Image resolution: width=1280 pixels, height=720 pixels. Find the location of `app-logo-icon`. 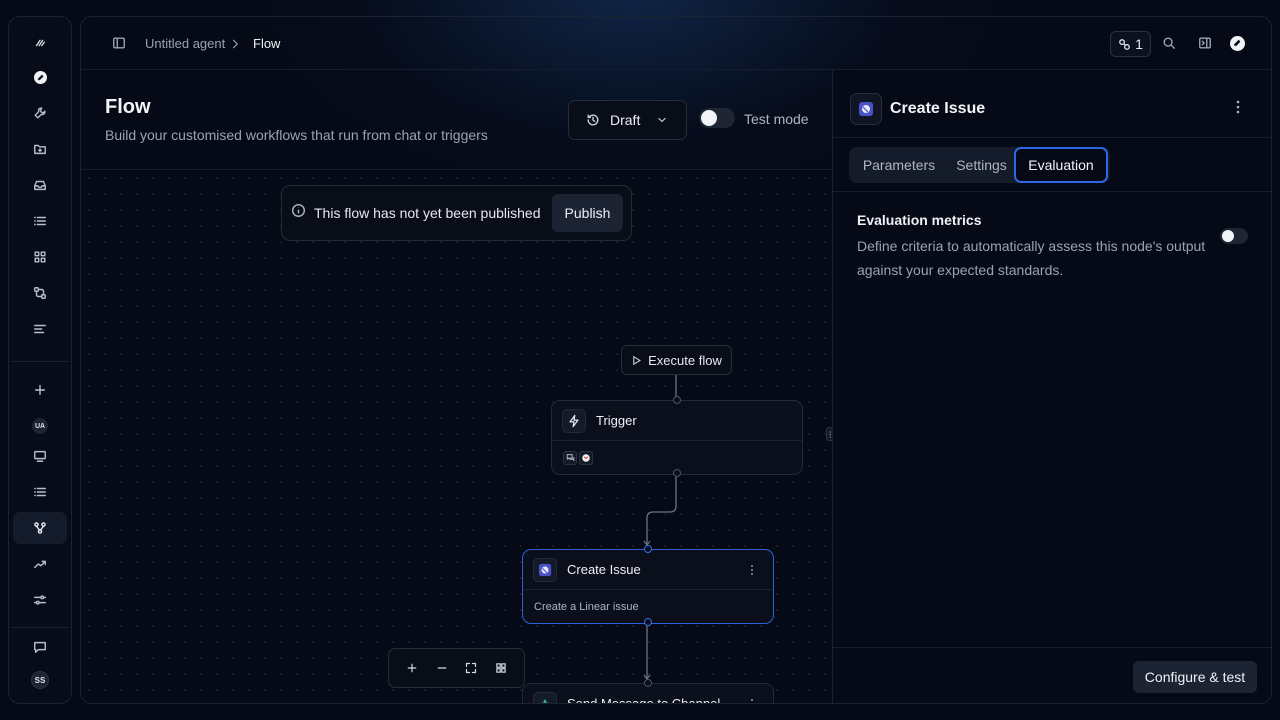

app-logo-icon is located at coordinates (40, 43).